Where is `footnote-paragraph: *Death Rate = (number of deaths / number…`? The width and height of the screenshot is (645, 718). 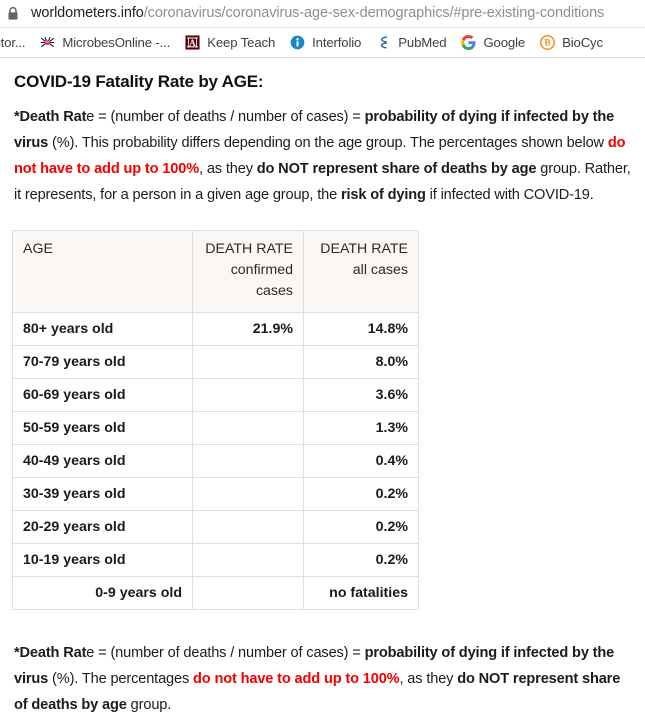
footnote-paragraph: *Death Rate = (number of deaths / number… is located at coordinates (322, 679).